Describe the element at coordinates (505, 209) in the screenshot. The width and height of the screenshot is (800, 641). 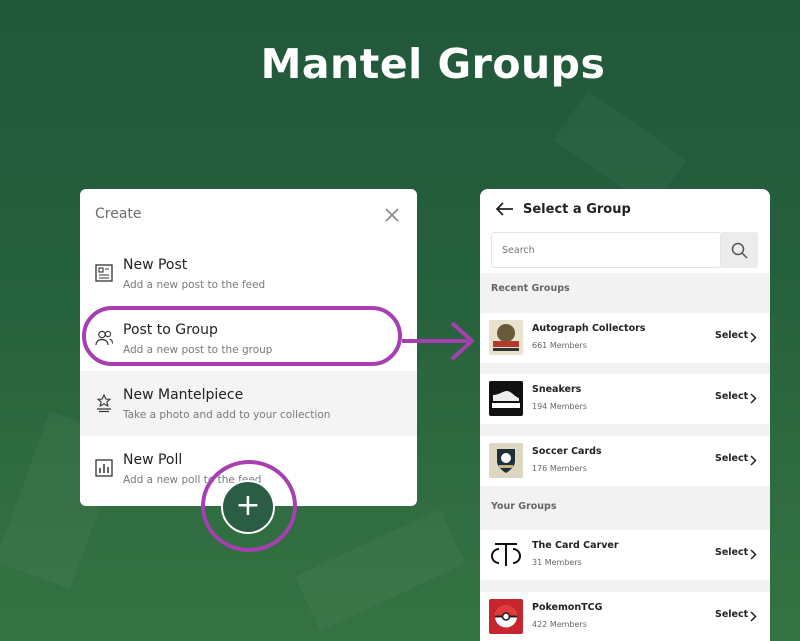
I see `back-arrow-icon` at that location.